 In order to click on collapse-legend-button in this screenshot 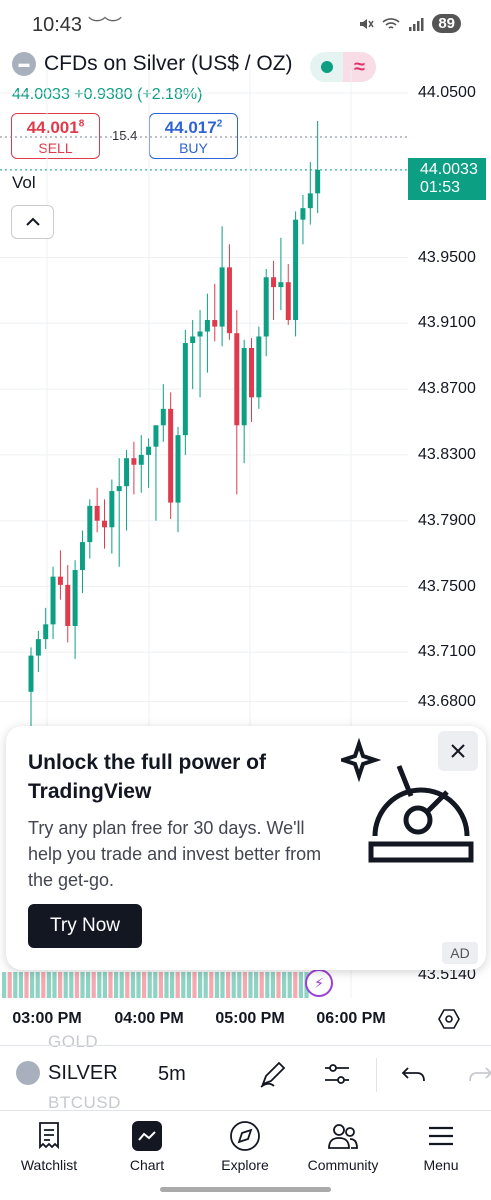, I will do `click(32, 222)`.